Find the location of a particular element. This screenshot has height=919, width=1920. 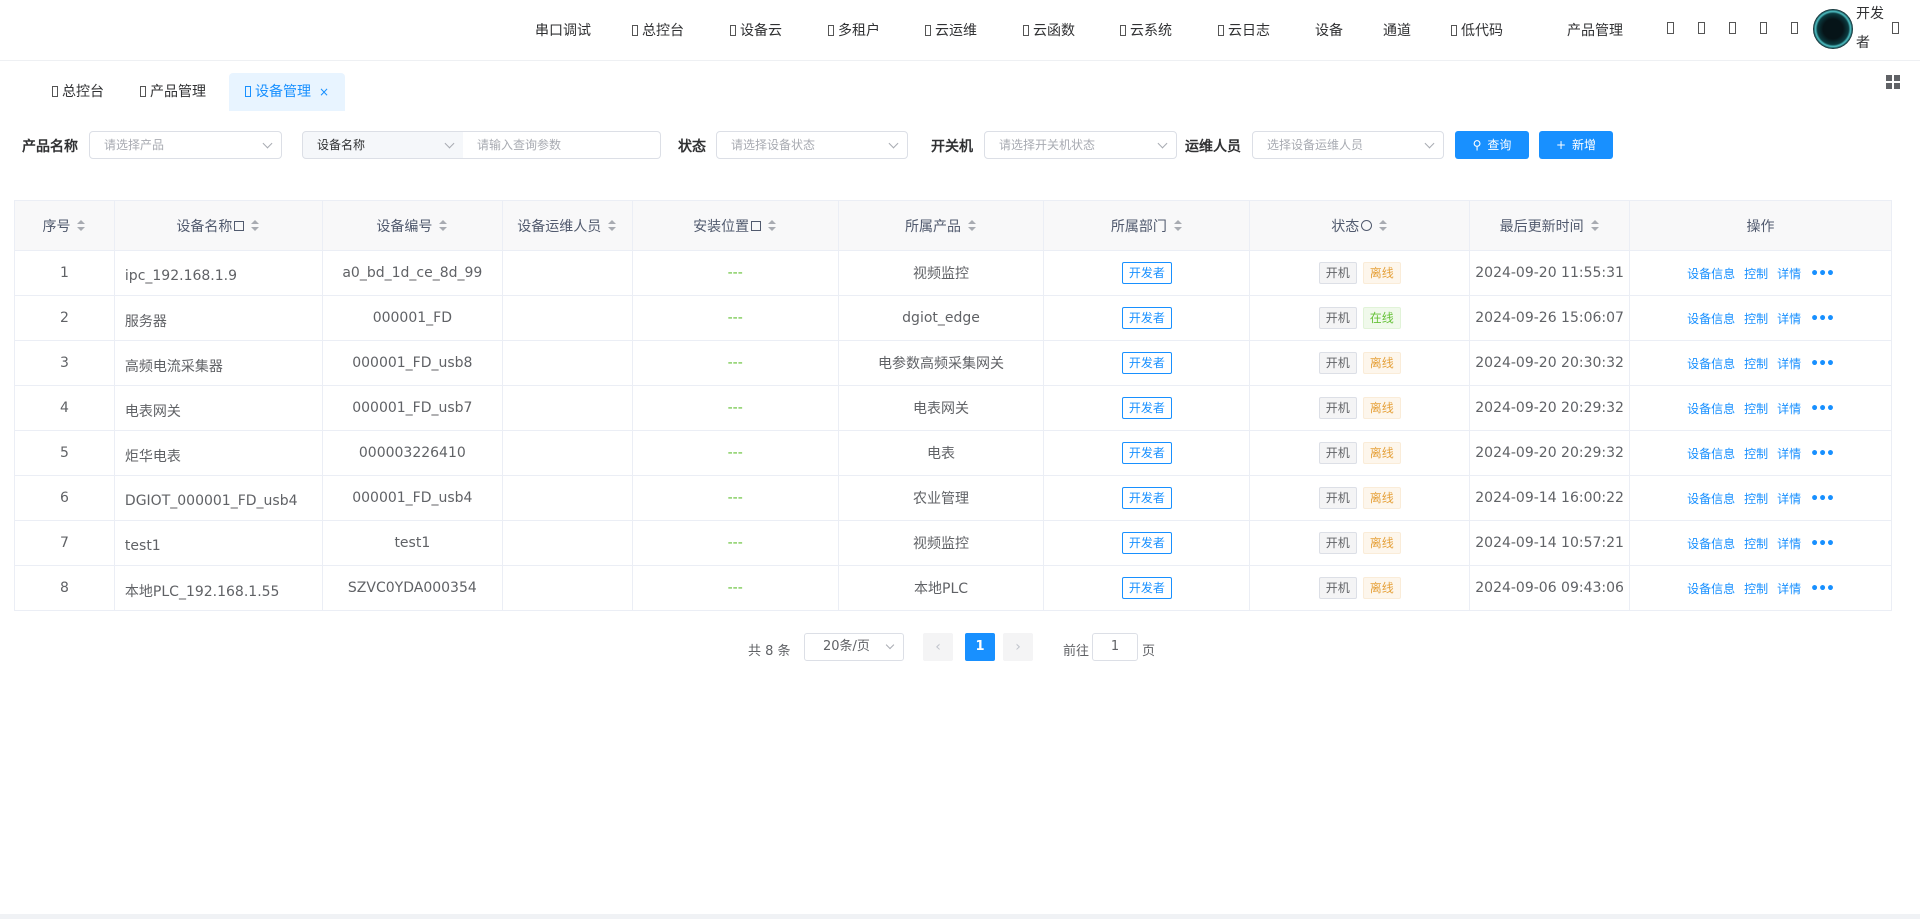

nav-item-product-management: 产品管理 is located at coordinates (1595, 30).